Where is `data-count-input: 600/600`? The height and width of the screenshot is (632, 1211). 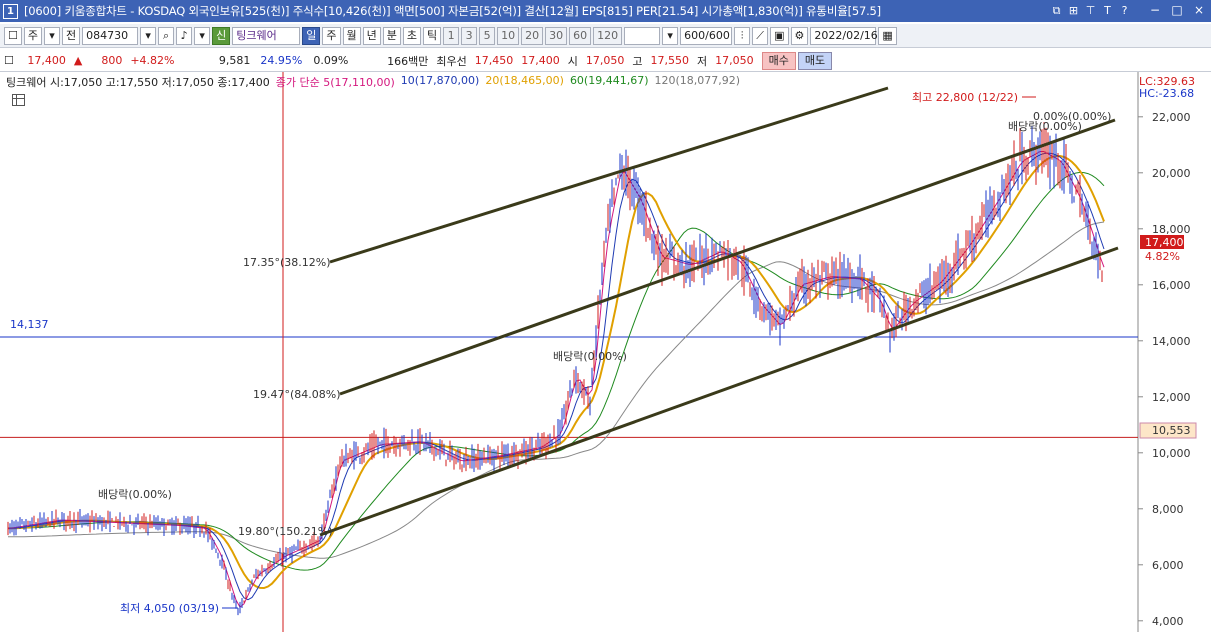
data-count-input: 600/600 is located at coordinates (706, 35).